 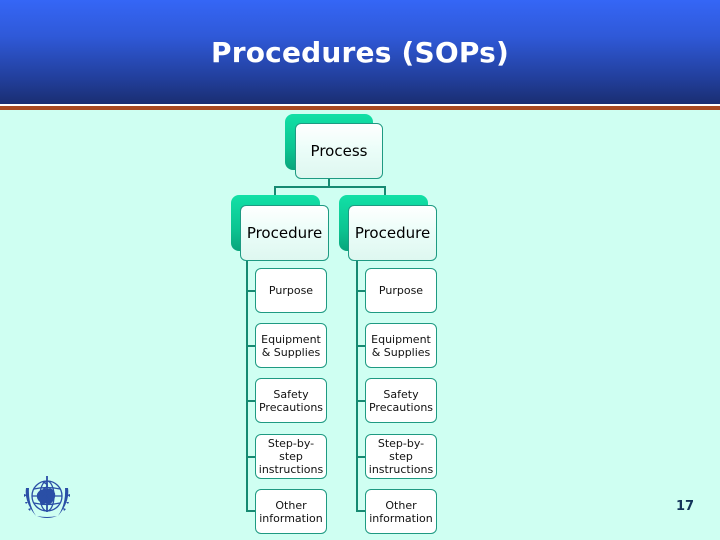 I want to click on connector-left-spine, so click(x=247, y=386).